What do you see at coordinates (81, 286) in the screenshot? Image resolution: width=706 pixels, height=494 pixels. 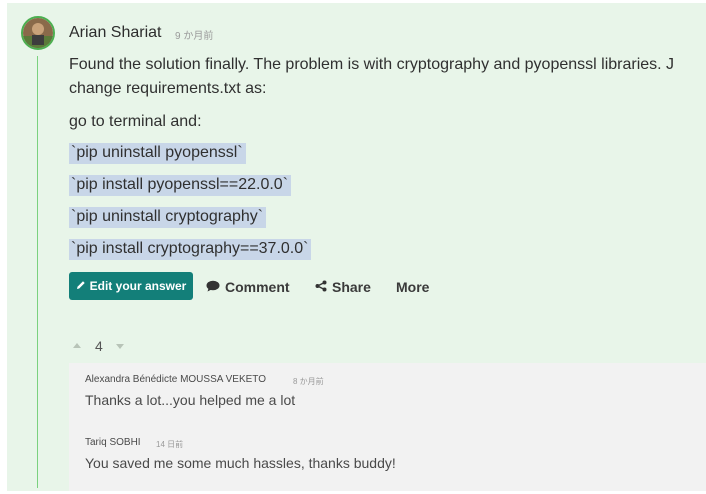 I see `pencil-icon` at bounding box center [81, 286].